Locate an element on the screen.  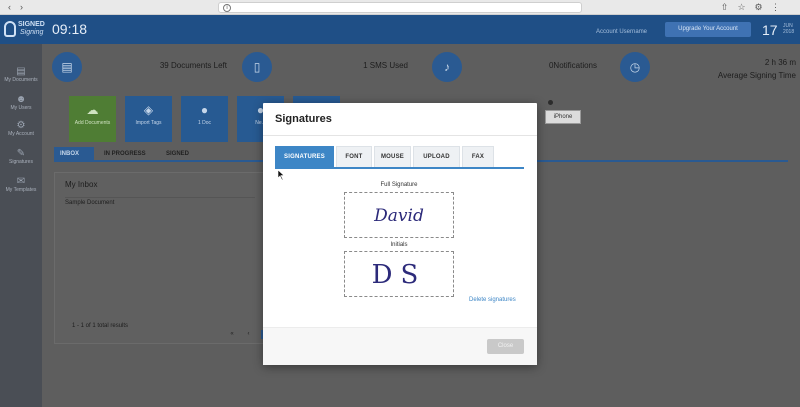
stat-text: 1 SMS Used is located at coordinates (385, 65).